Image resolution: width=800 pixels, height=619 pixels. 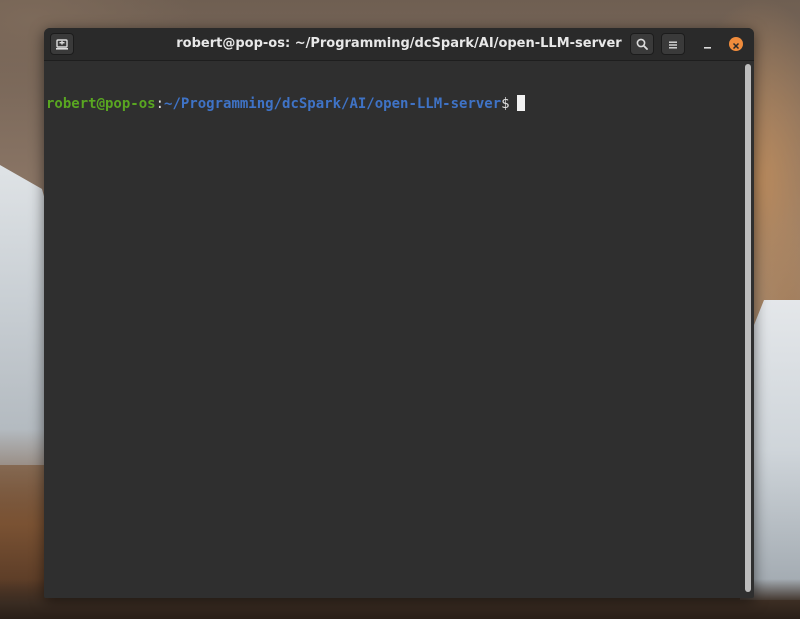 I want to click on search-button, so click(x=642, y=44).